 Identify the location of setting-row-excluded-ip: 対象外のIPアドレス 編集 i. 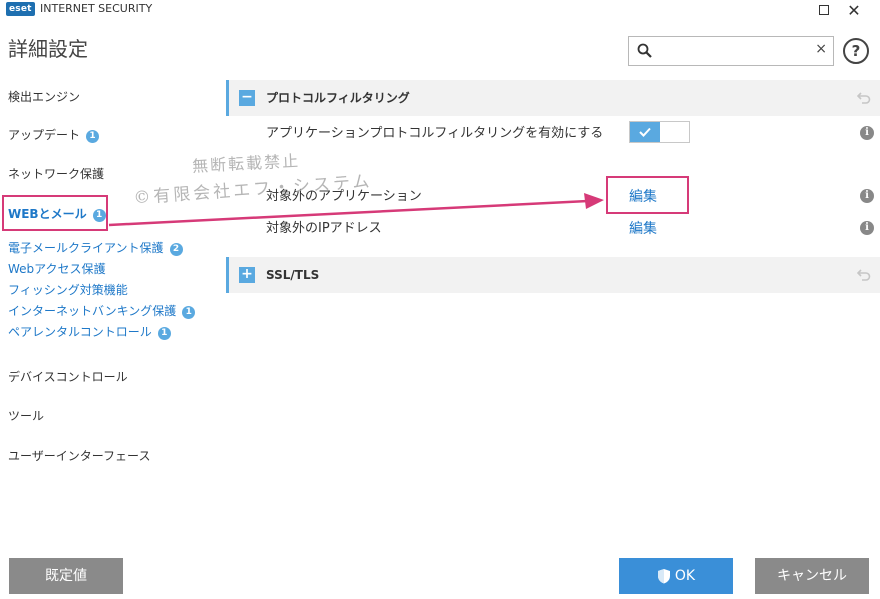
(553, 229).